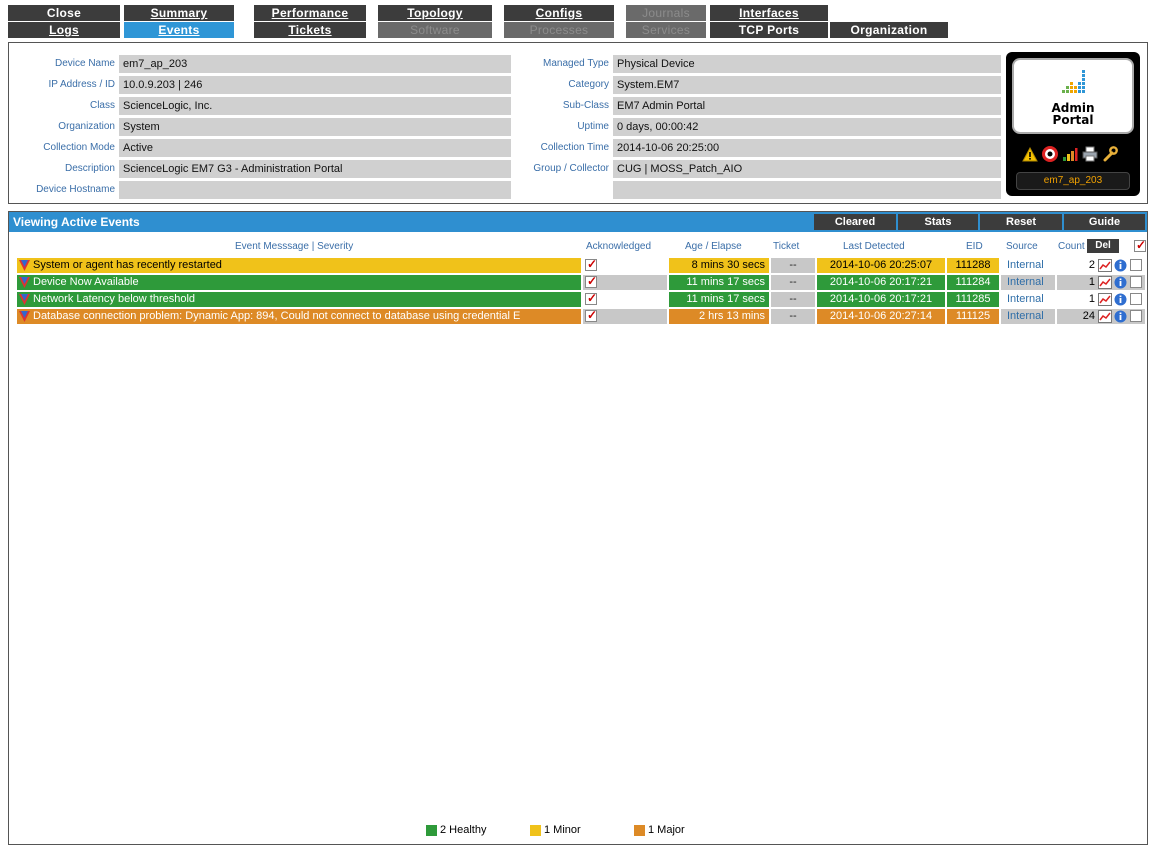 The width and height of the screenshot is (1152, 848). Describe the element at coordinates (874, 246) in the screenshot. I see `column-header-last-detected: Last Detected` at that location.